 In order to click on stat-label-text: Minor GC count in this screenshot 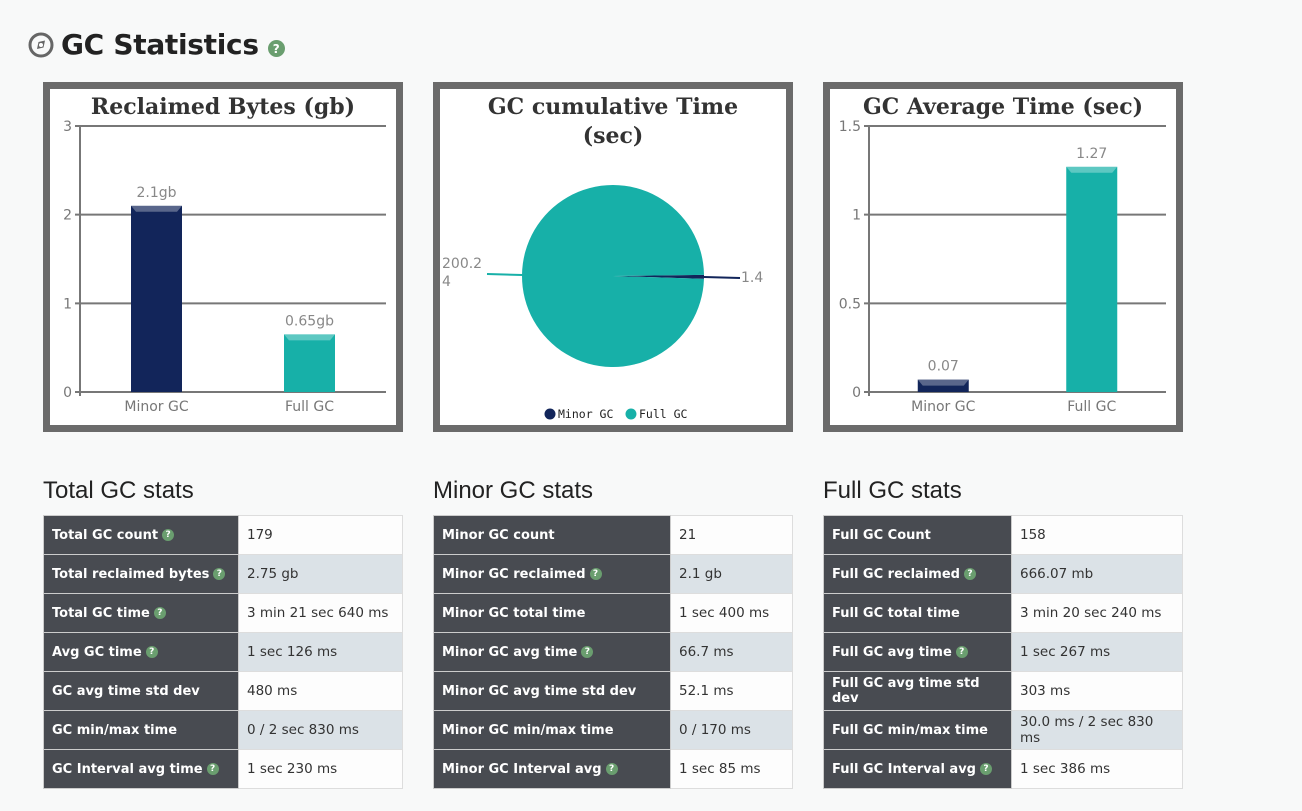, I will do `click(498, 535)`.